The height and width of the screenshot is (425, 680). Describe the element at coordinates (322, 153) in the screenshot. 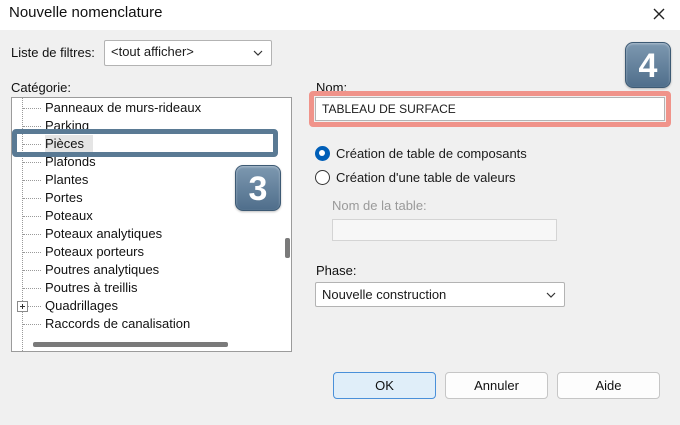

I see `radio-checked-icon` at that location.